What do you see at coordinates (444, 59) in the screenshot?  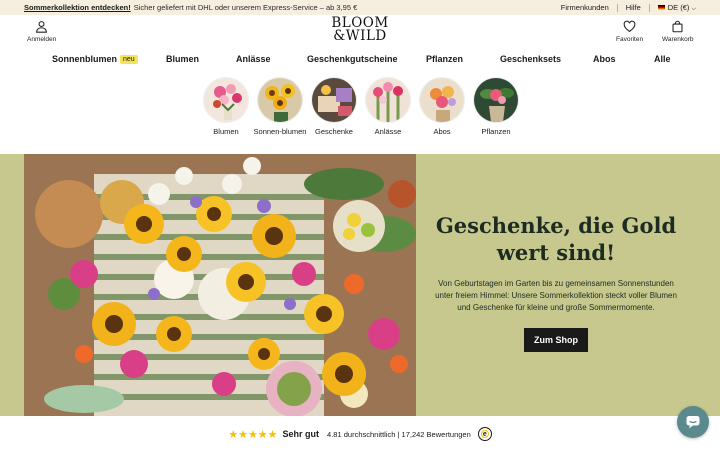 I see `nav-item-plants: Pflanzen` at bounding box center [444, 59].